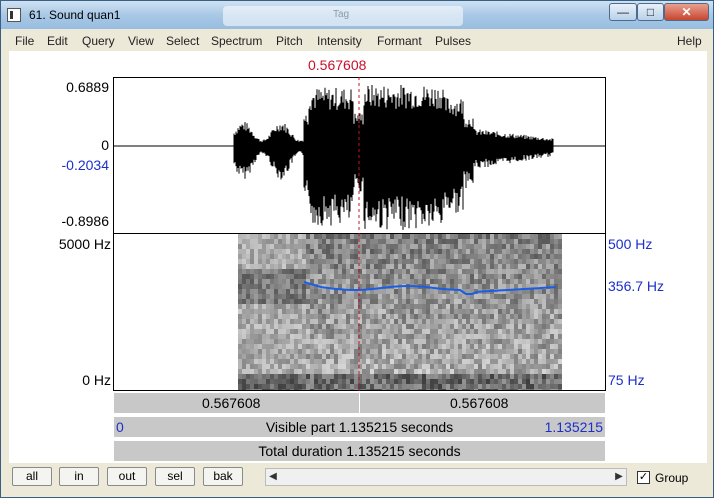 The height and width of the screenshot is (498, 714). Describe the element at coordinates (141, 41) in the screenshot. I see `menu-view: View` at that location.